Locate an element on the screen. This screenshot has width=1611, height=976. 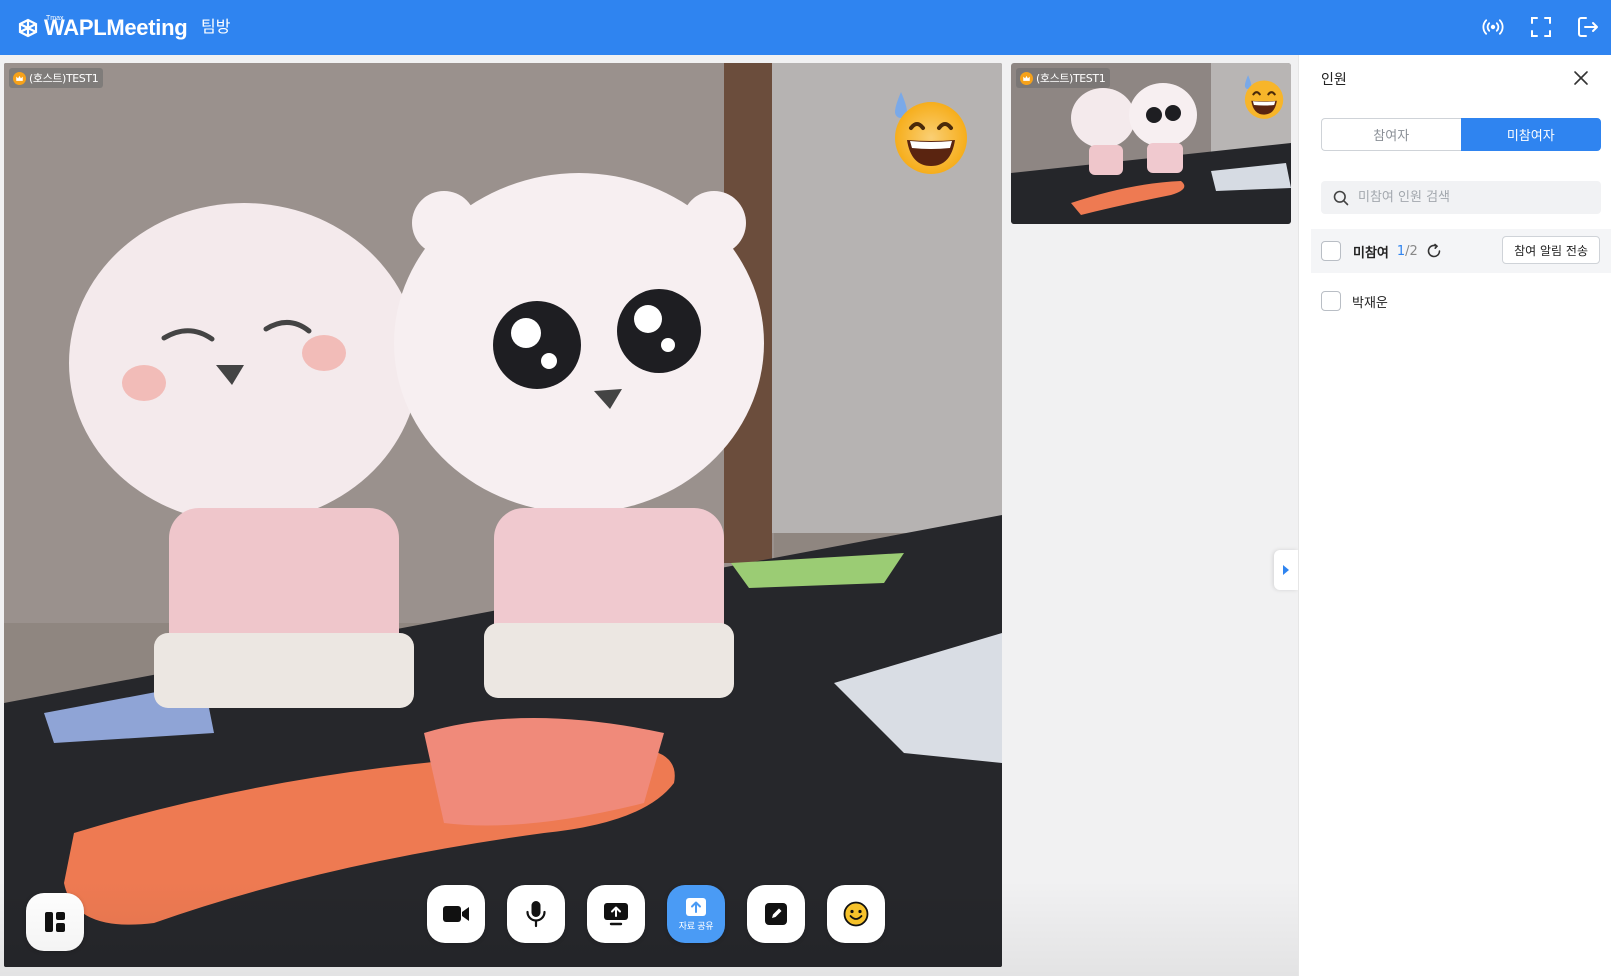
logo-text: WAPLMeeting is located at coordinates (116, 27).